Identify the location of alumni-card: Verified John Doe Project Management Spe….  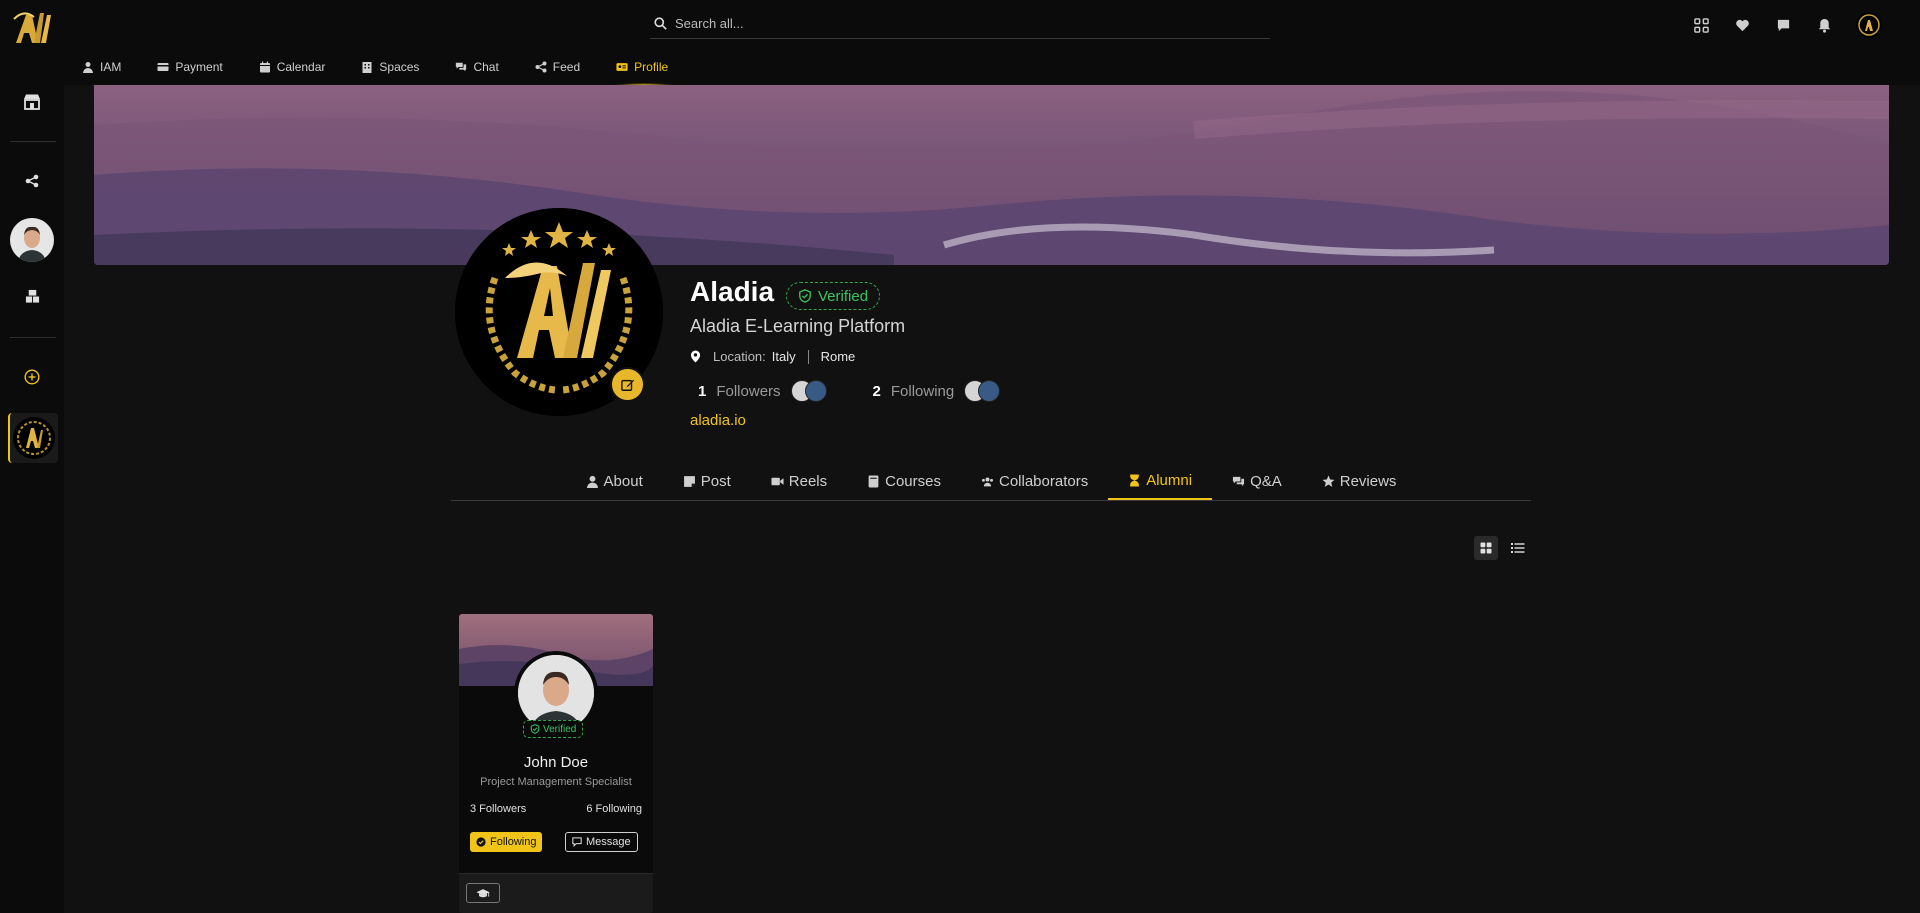
(556, 763).